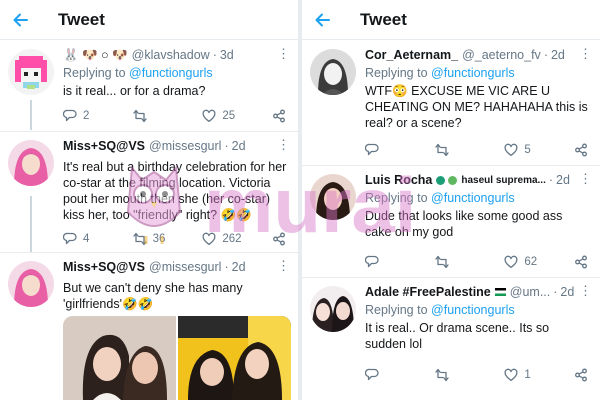 This screenshot has width=600, height=400. Describe the element at coordinates (93, 239) in the screenshot. I see `reply-button: 4` at that location.